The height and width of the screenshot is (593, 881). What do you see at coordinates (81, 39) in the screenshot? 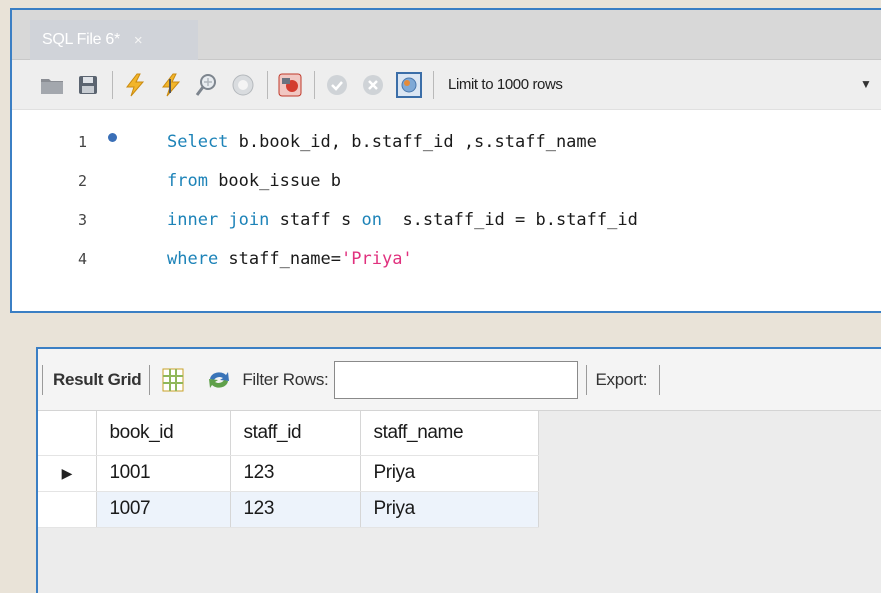
I see `tab-label: SQL File 6*` at bounding box center [81, 39].